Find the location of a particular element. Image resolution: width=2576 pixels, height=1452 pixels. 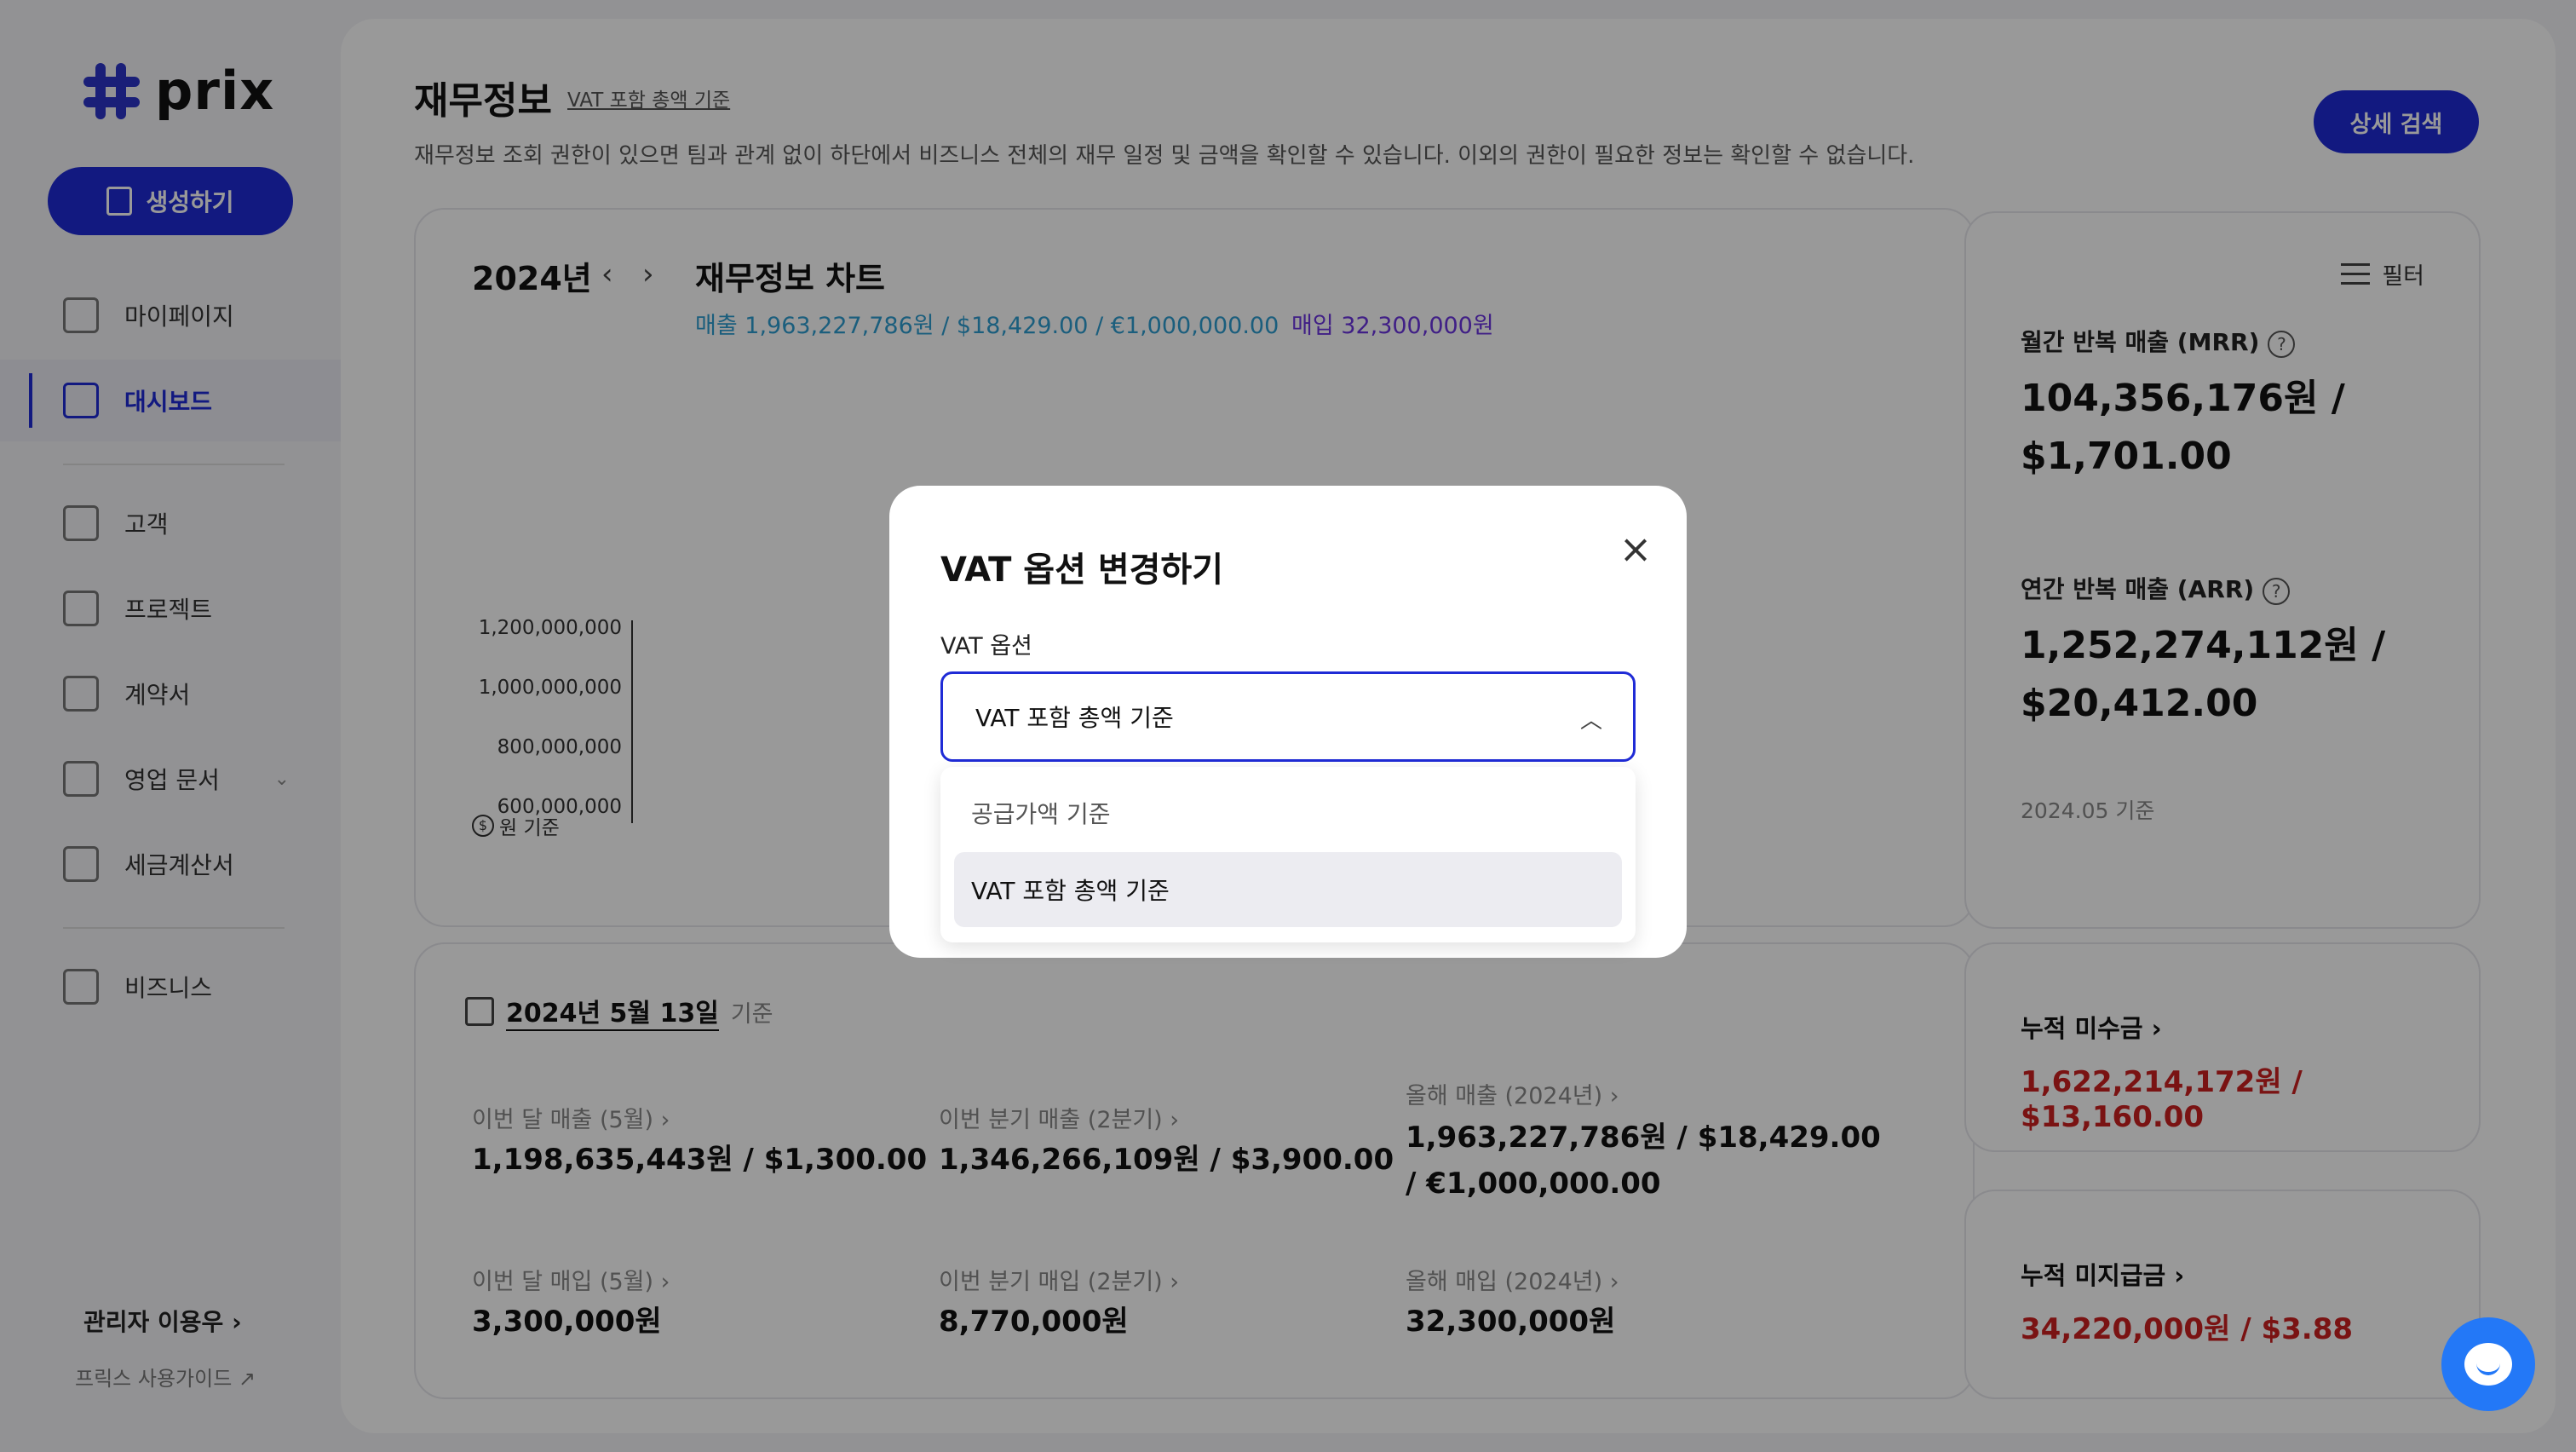

chat-button is located at coordinates (2488, 1364).